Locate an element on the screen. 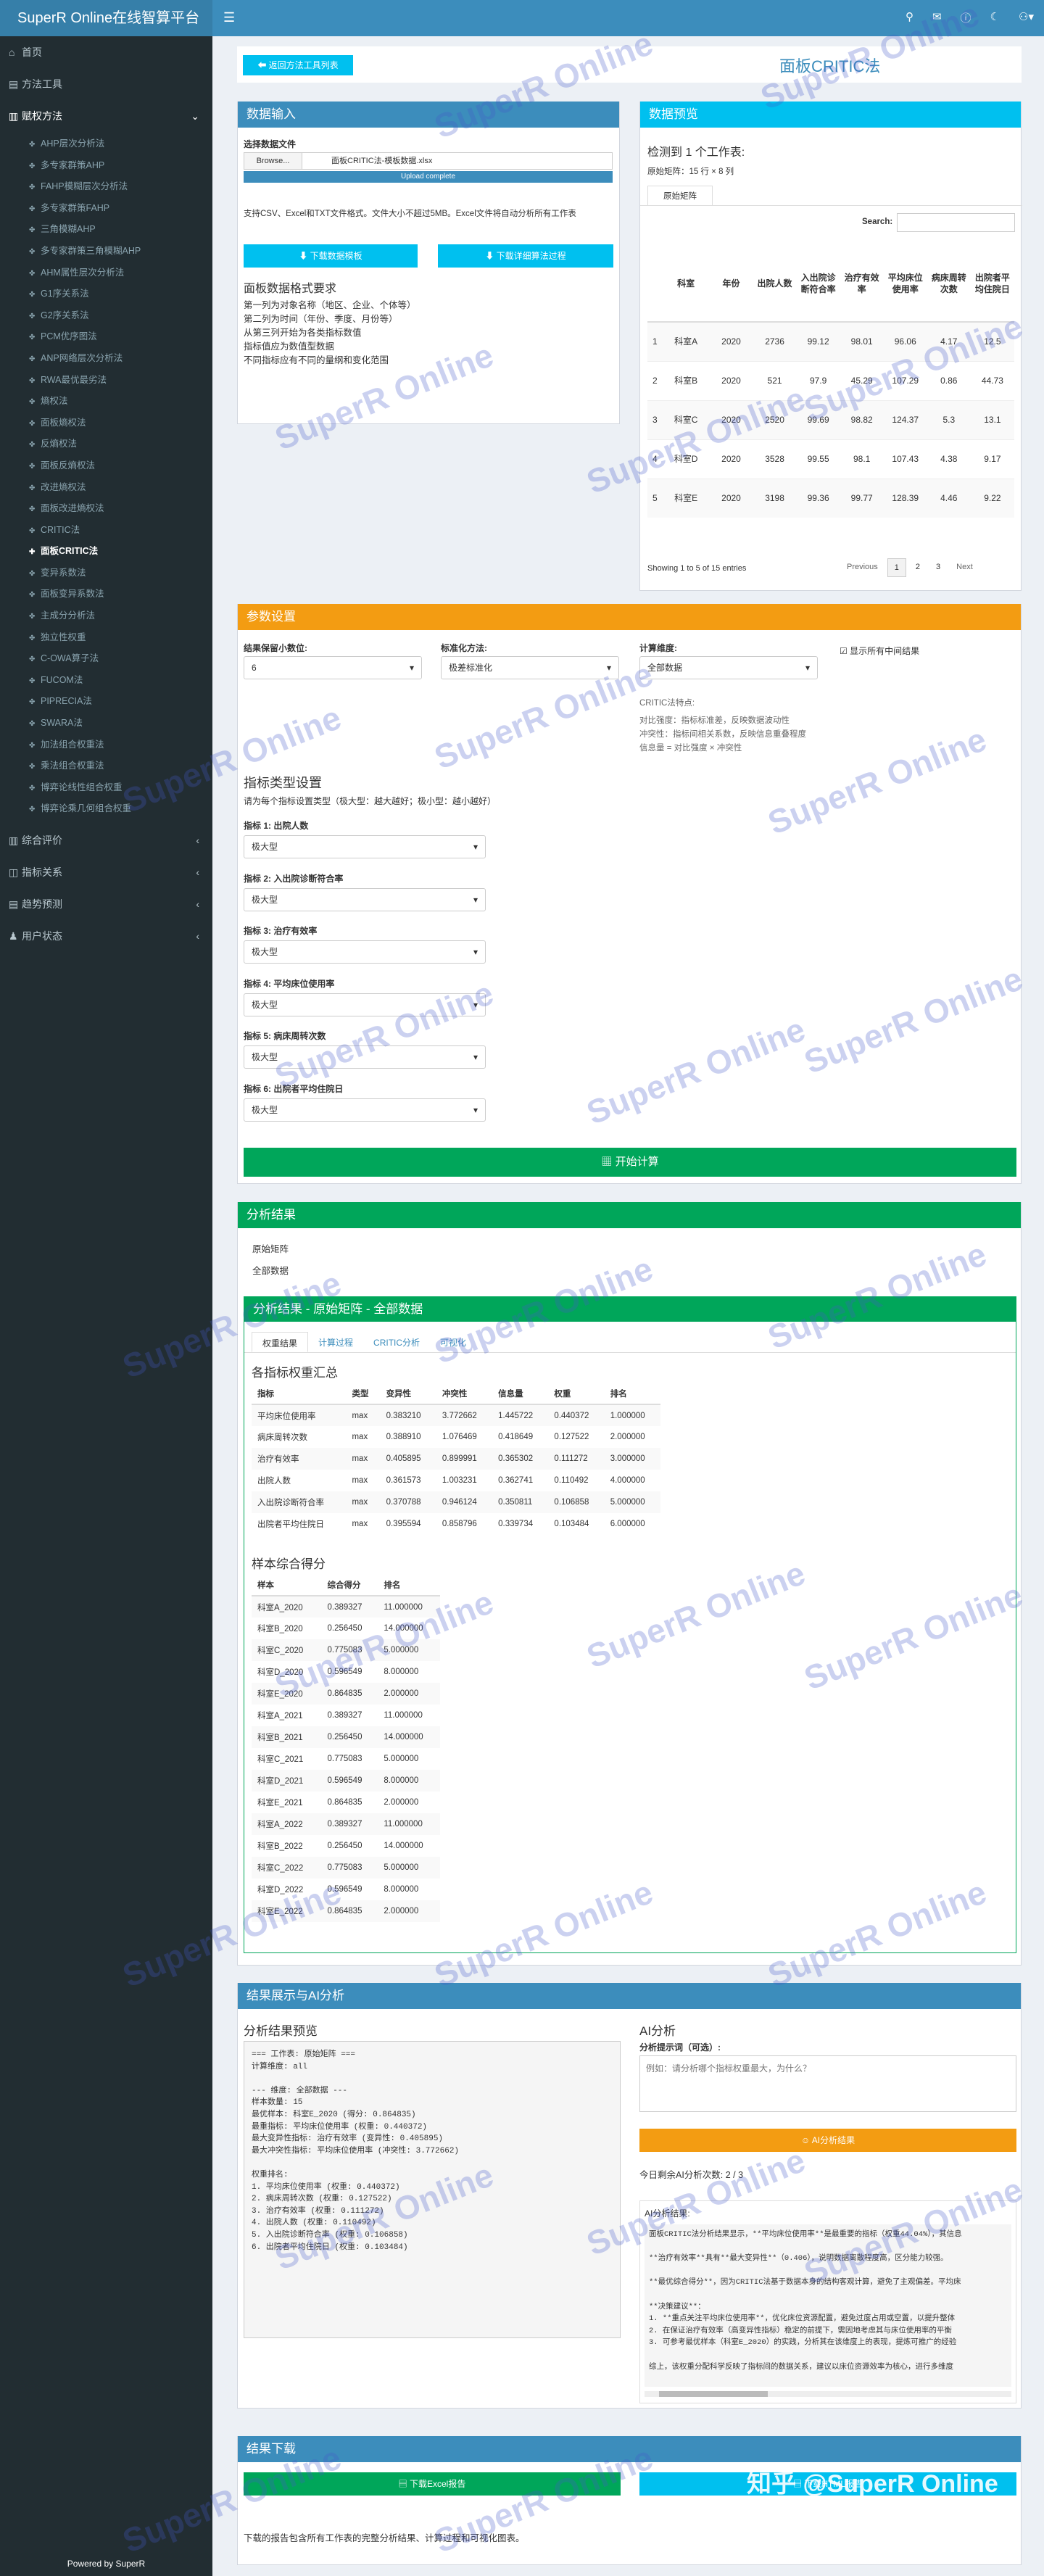 The image size is (1044, 2576). sidebar-subitem: ✤ 面板熵权法 is located at coordinates (106, 424).